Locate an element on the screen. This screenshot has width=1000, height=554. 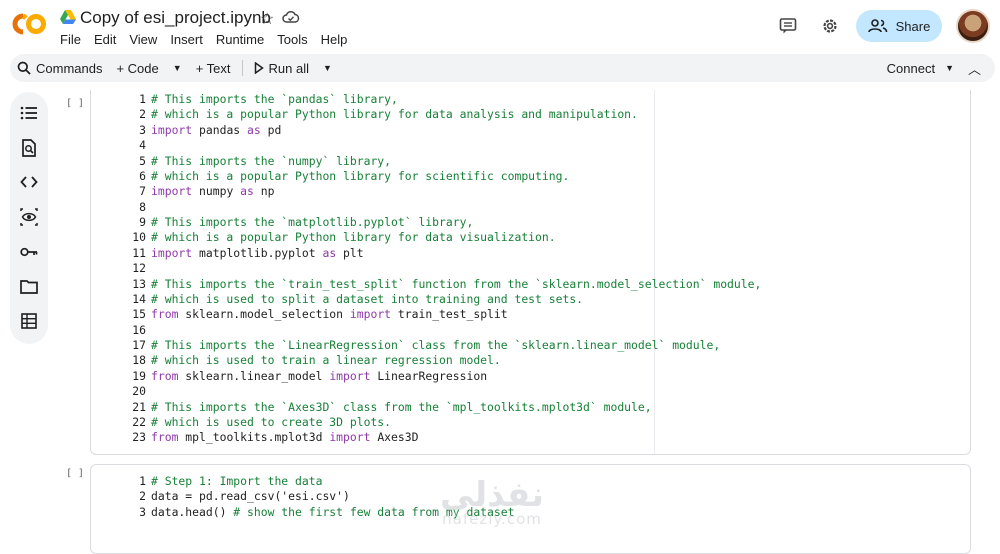
menu-runtime: Runtime is located at coordinates (242, 39).